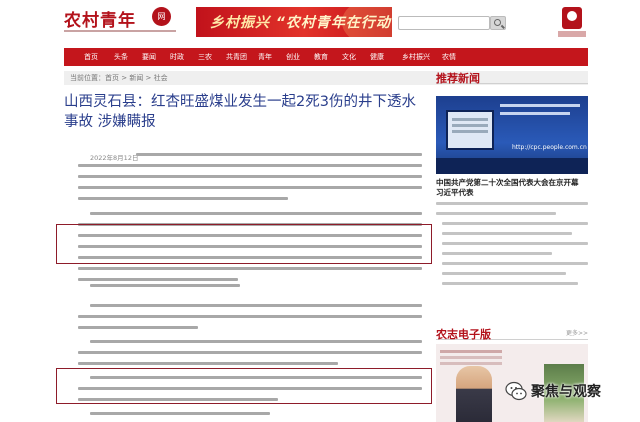 The height and width of the screenshot is (422, 640). I want to click on paragraph-1-first-line, so click(279, 158).